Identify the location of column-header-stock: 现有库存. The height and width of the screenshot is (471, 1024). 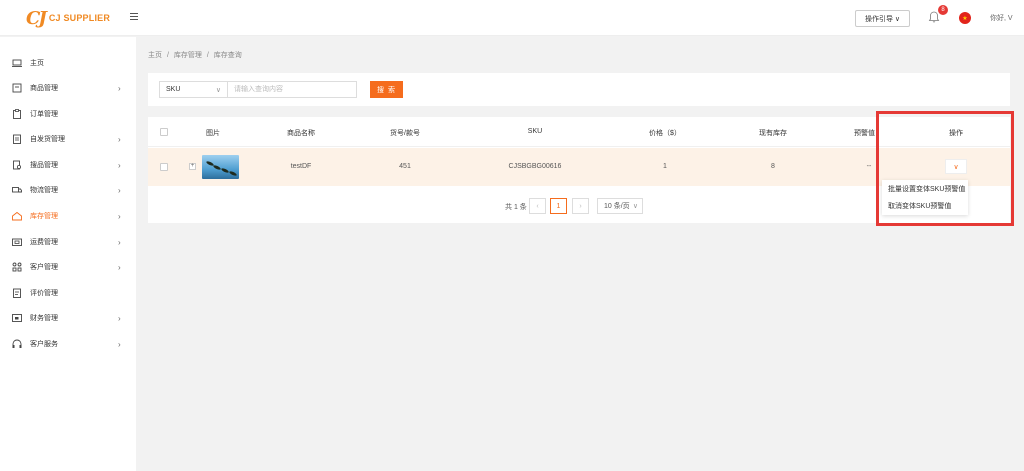
(773, 133).